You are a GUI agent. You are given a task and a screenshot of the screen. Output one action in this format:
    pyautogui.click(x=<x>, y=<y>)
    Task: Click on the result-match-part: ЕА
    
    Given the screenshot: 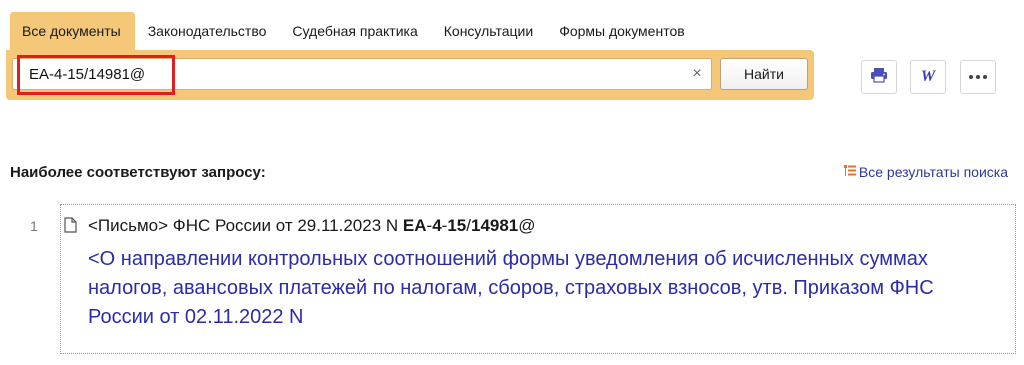 What is the action you would take?
    pyautogui.click(x=414, y=225)
    